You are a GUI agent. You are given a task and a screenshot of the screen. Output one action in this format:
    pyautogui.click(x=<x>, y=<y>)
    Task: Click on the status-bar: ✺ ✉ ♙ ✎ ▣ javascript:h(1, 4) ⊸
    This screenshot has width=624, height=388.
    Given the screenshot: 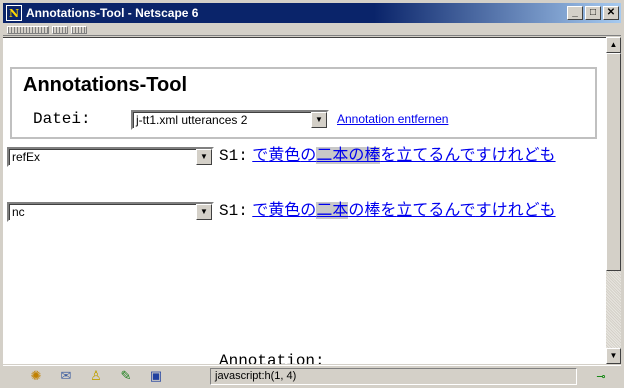 What is the action you would take?
    pyautogui.click(x=312, y=375)
    